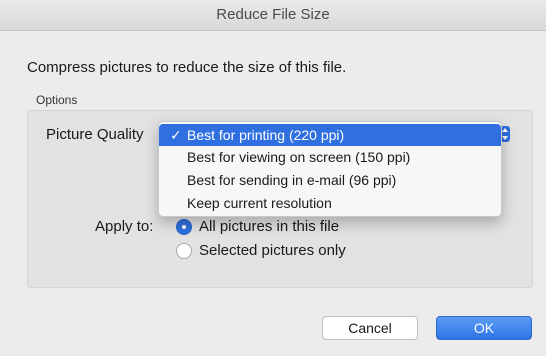 This screenshot has height=356, width=546. Describe the element at coordinates (184, 251) in the screenshot. I see `radio-unselected-icon` at that location.